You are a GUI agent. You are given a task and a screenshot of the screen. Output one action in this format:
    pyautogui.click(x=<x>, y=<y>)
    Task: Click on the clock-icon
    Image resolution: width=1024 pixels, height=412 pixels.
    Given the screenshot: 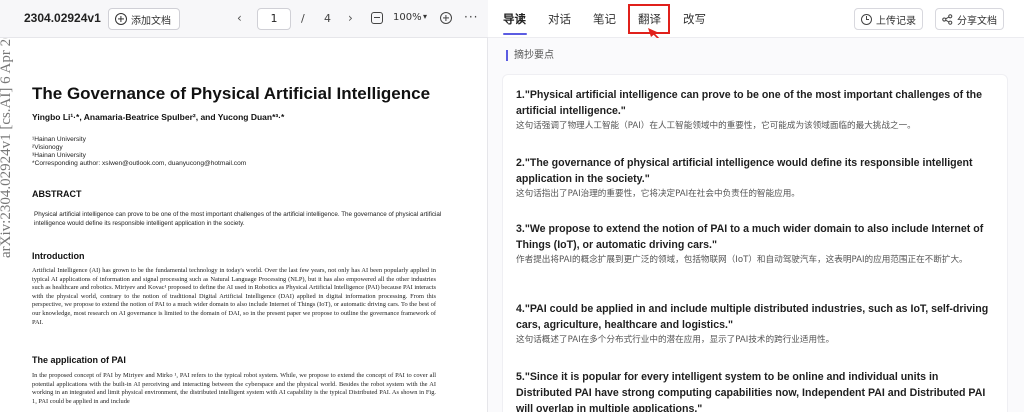 What is the action you would take?
    pyautogui.click(x=866, y=19)
    